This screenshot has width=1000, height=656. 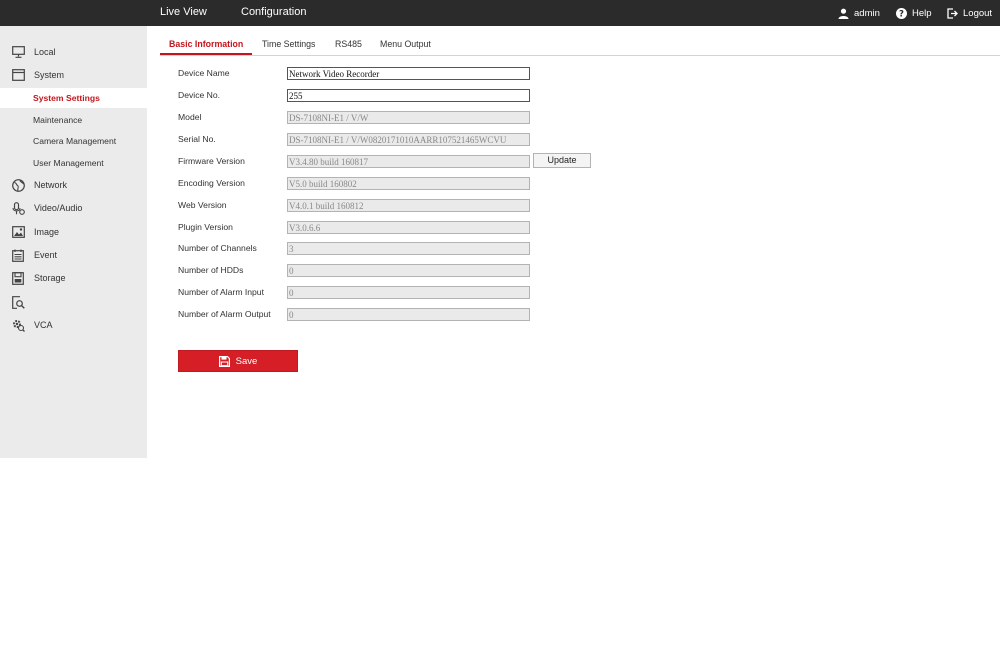 What do you see at coordinates (18, 325) in the screenshot?
I see `gear-search-icon` at bounding box center [18, 325].